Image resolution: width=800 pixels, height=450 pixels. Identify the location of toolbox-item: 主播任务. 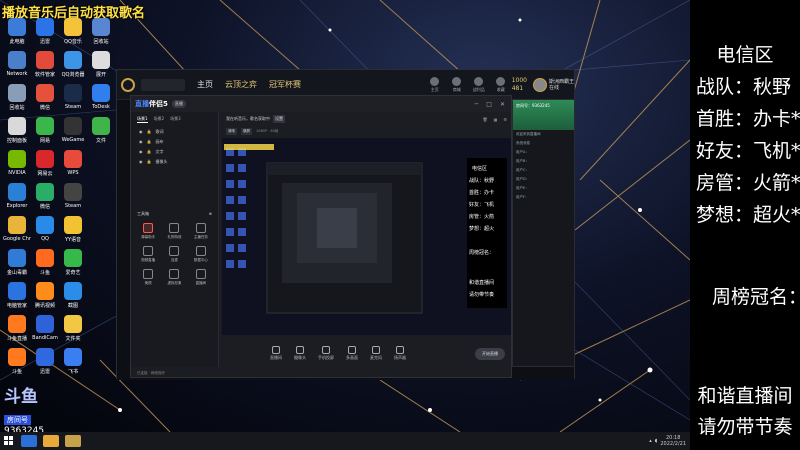
(201, 231).